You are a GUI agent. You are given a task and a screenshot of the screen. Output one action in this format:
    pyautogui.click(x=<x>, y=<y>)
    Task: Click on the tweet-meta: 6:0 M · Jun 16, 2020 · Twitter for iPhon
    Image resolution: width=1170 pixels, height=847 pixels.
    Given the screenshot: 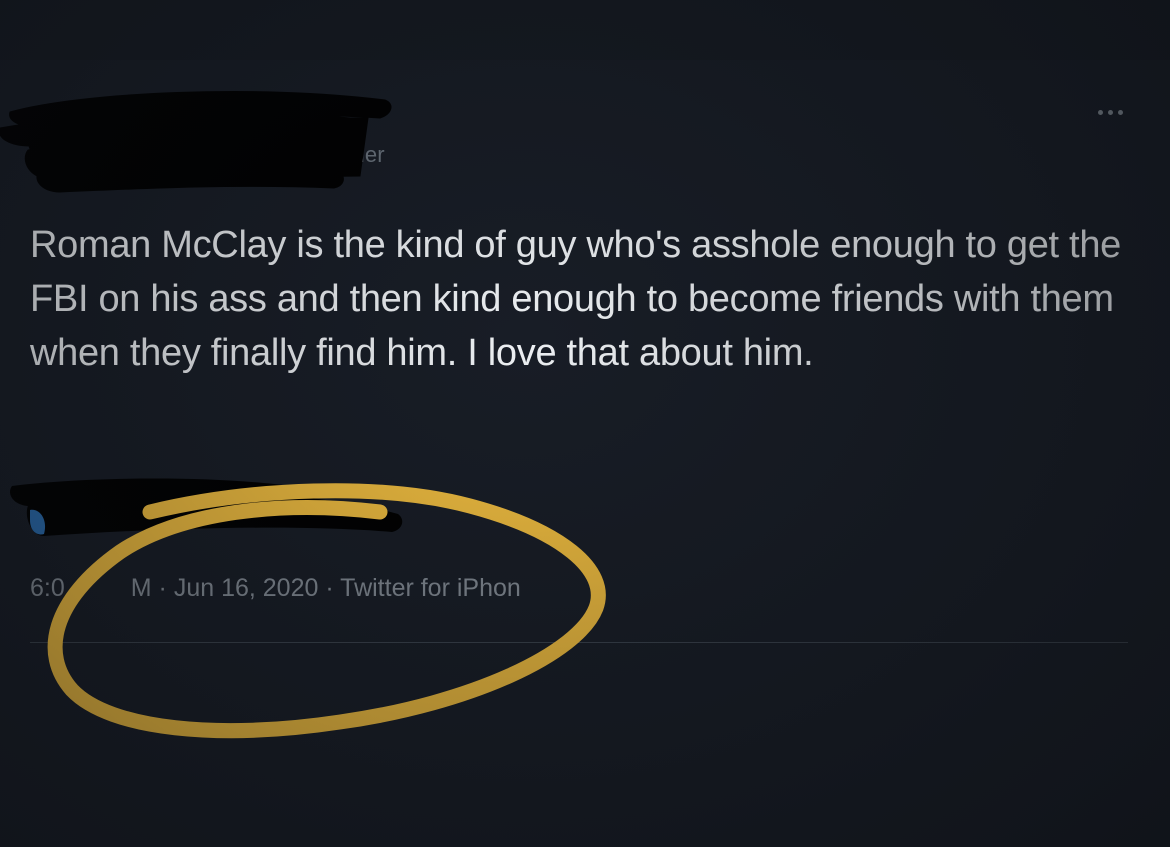 What is the action you would take?
    pyautogui.click(x=275, y=588)
    